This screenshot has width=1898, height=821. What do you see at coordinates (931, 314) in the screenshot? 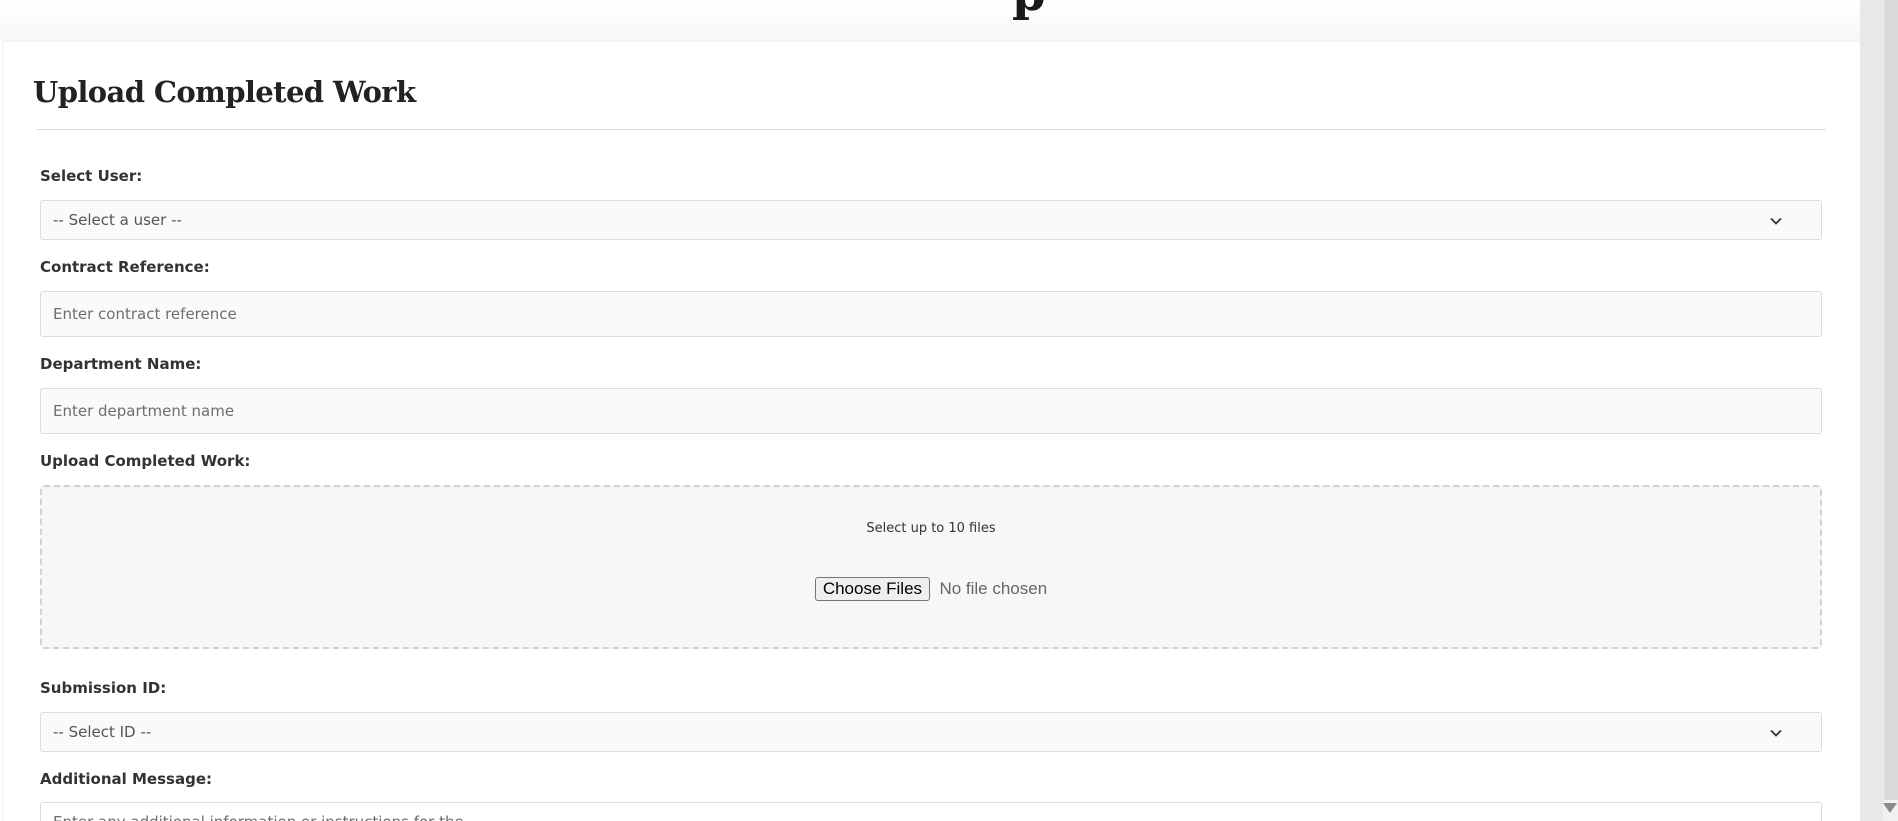
I see `contract-reference-input` at bounding box center [931, 314].